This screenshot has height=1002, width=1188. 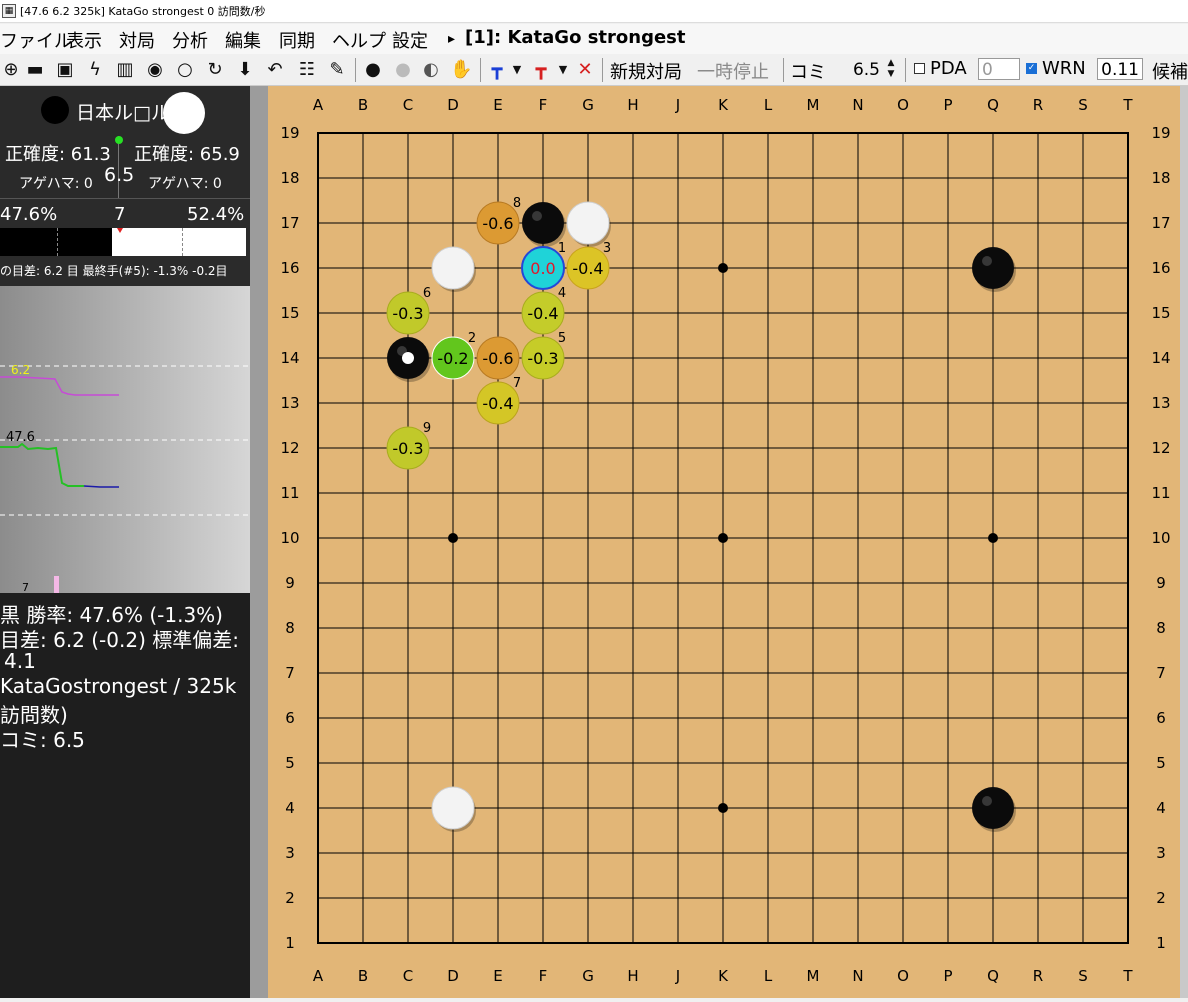 I want to click on row-label-right: 18, so click(x=1160, y=178).